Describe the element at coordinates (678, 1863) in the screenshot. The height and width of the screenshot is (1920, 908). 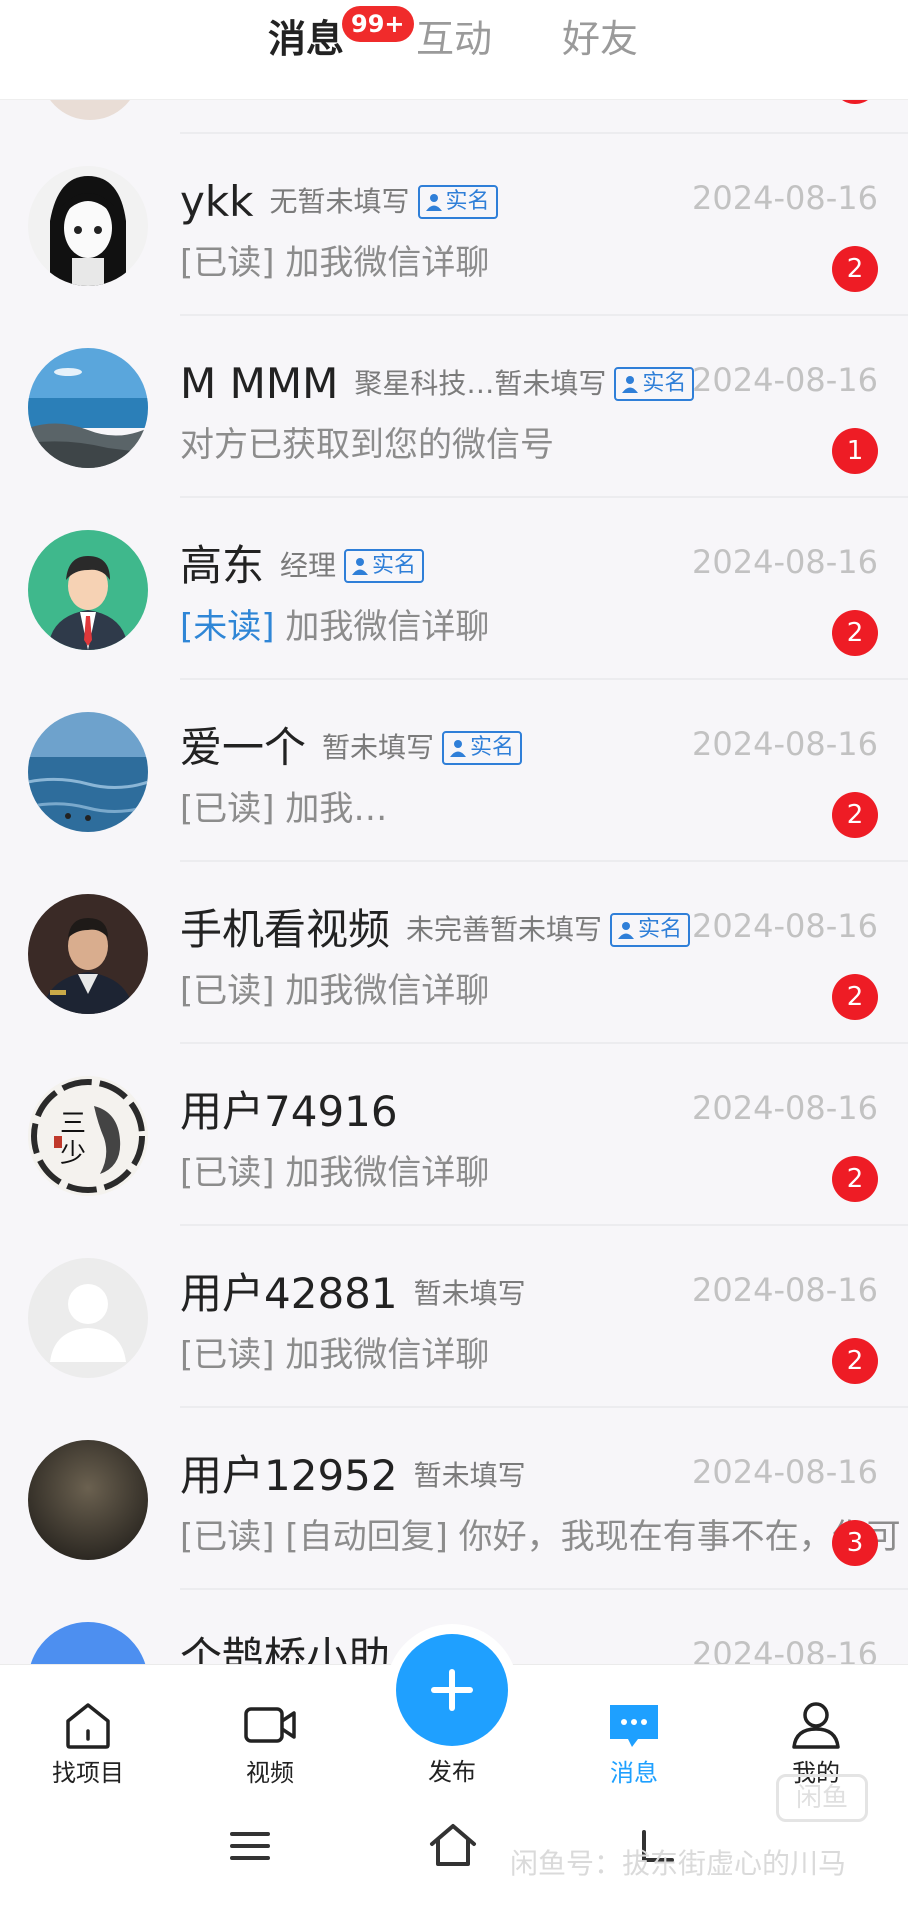
I see `watermark-text: 闲鱼号：拔东街虚心的川马` at that location.